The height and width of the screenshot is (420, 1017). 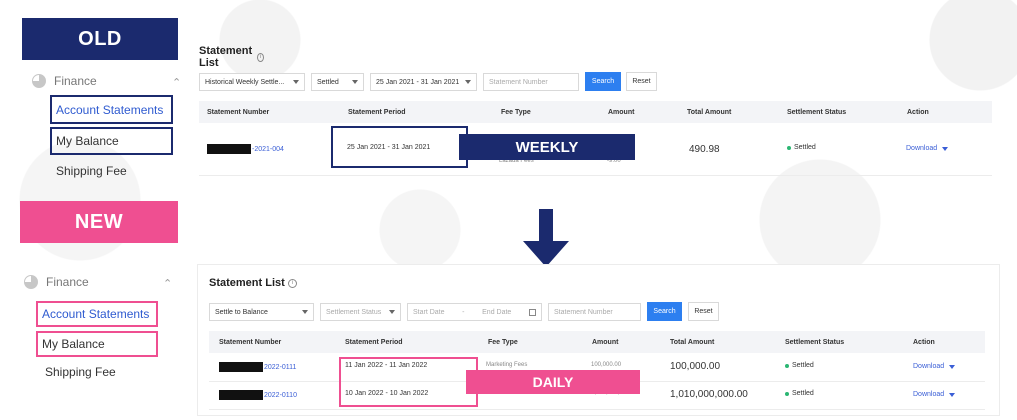 What do you see at coordinates (261, 312) in the screenshot?
I see `type-select: Settle to Balance` at bounding box center [261, 312].